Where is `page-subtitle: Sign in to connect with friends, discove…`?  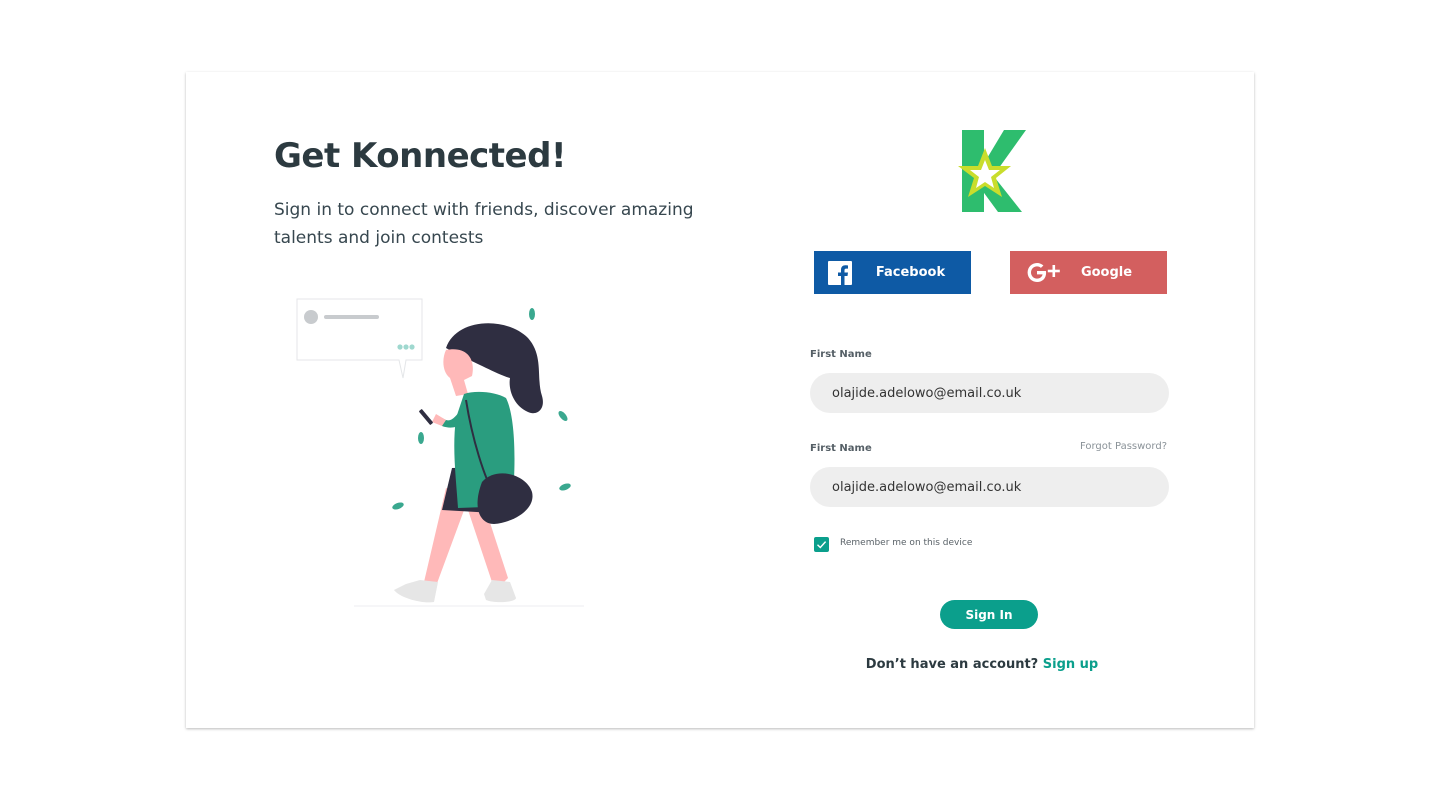
page-subtitle: Sign in to connect with friends, discove… is located at coordinates (484, 224).